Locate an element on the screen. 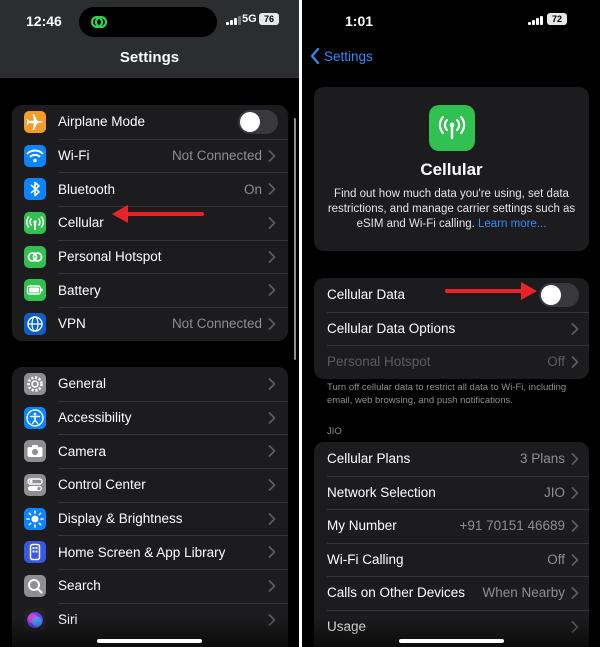  row-label: Cellular is located at coordinates (81, 223).